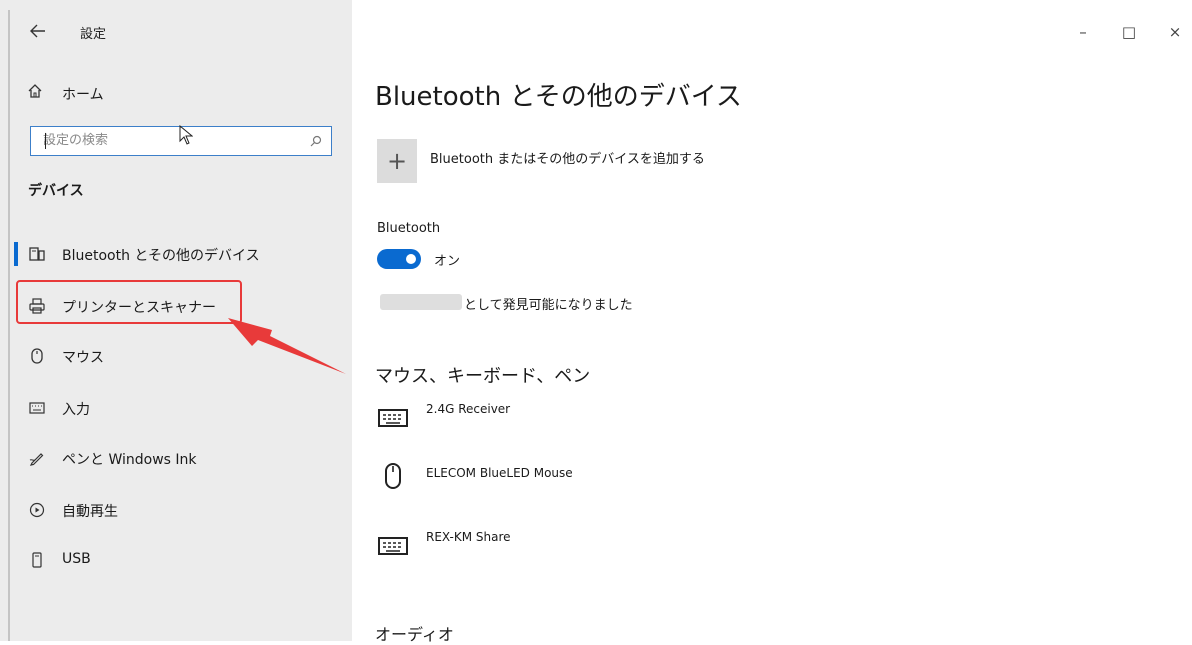 This screenshot has width=1192, height=645. Describe the element at coordinates (180, 510) in the screenshot. I see `sidebar-item-autoplay: 自動再生` at that location.